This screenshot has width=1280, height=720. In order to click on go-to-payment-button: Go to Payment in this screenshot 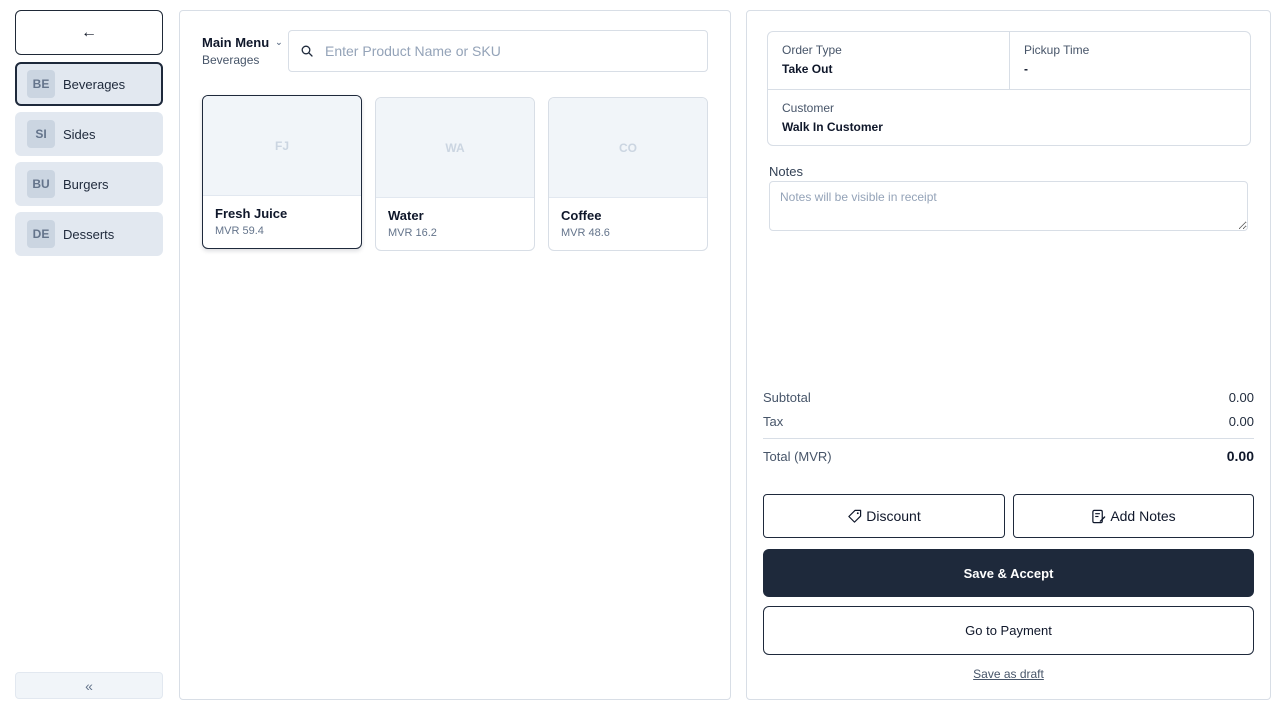, I will do `click(1008, 630)`.